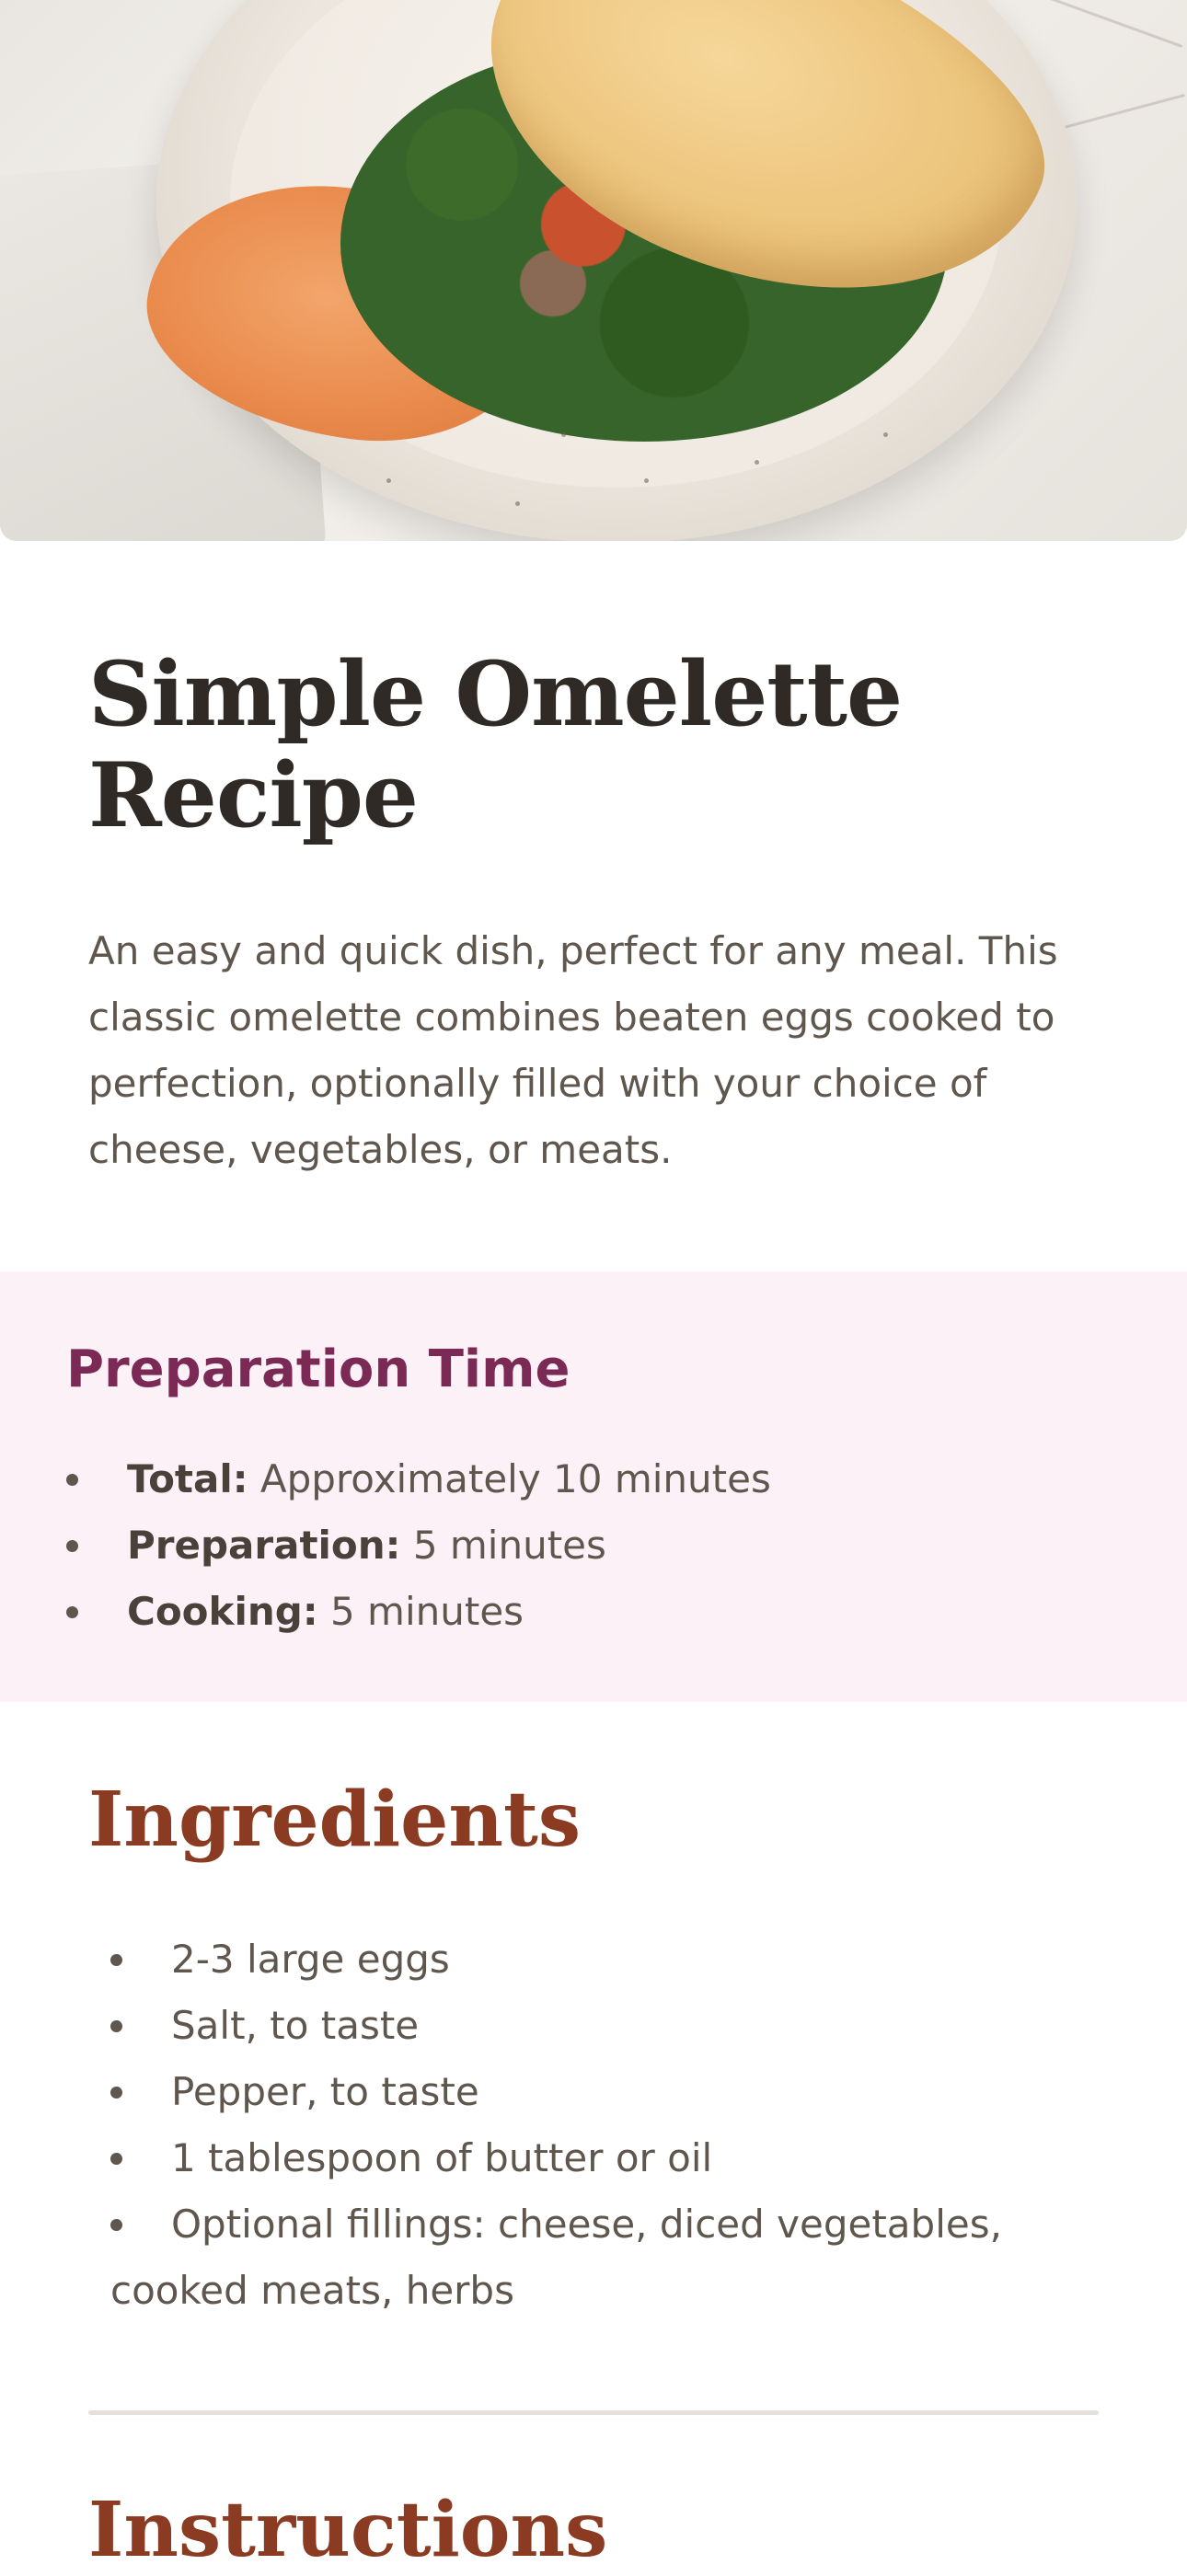 This screenshot has width=1187, height=2576. I want to click on ingredients-heading: Ingredients, so click(335, 1820).